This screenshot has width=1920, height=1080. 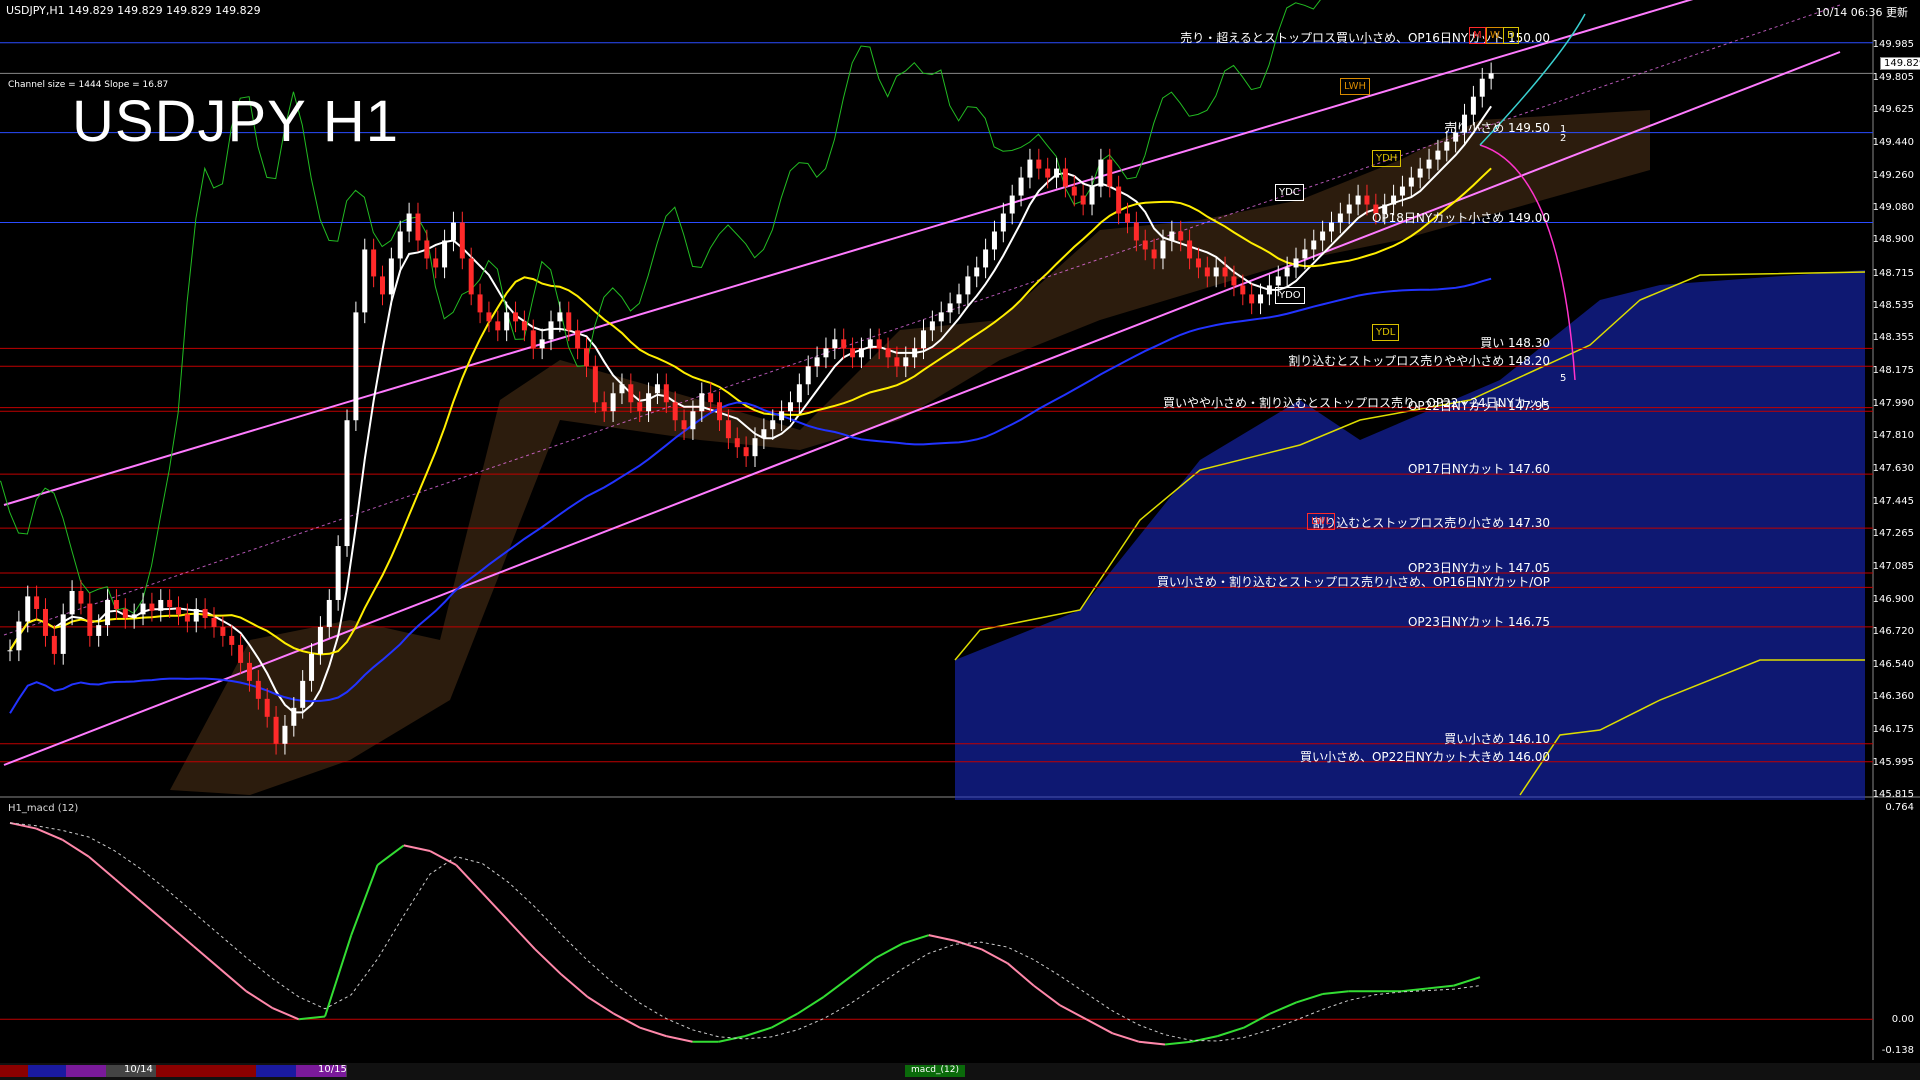 What do you see at coordinates (1902, 1019) in the screenshot?
I see `macd-tick-zero: 0.00` at bounding box center [1902, 1019].